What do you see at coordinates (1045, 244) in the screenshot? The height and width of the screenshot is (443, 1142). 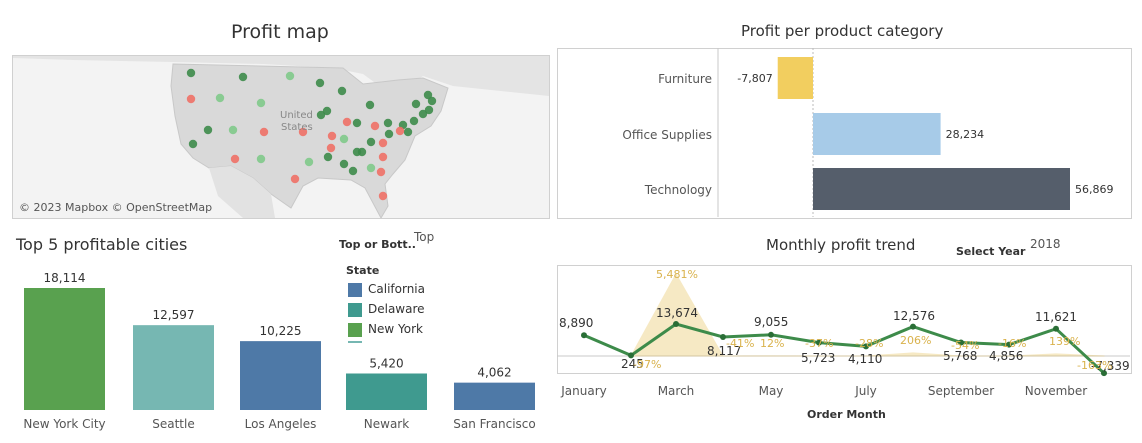 I see `year-select-value: 2018` at bounding box center [1045, 244].